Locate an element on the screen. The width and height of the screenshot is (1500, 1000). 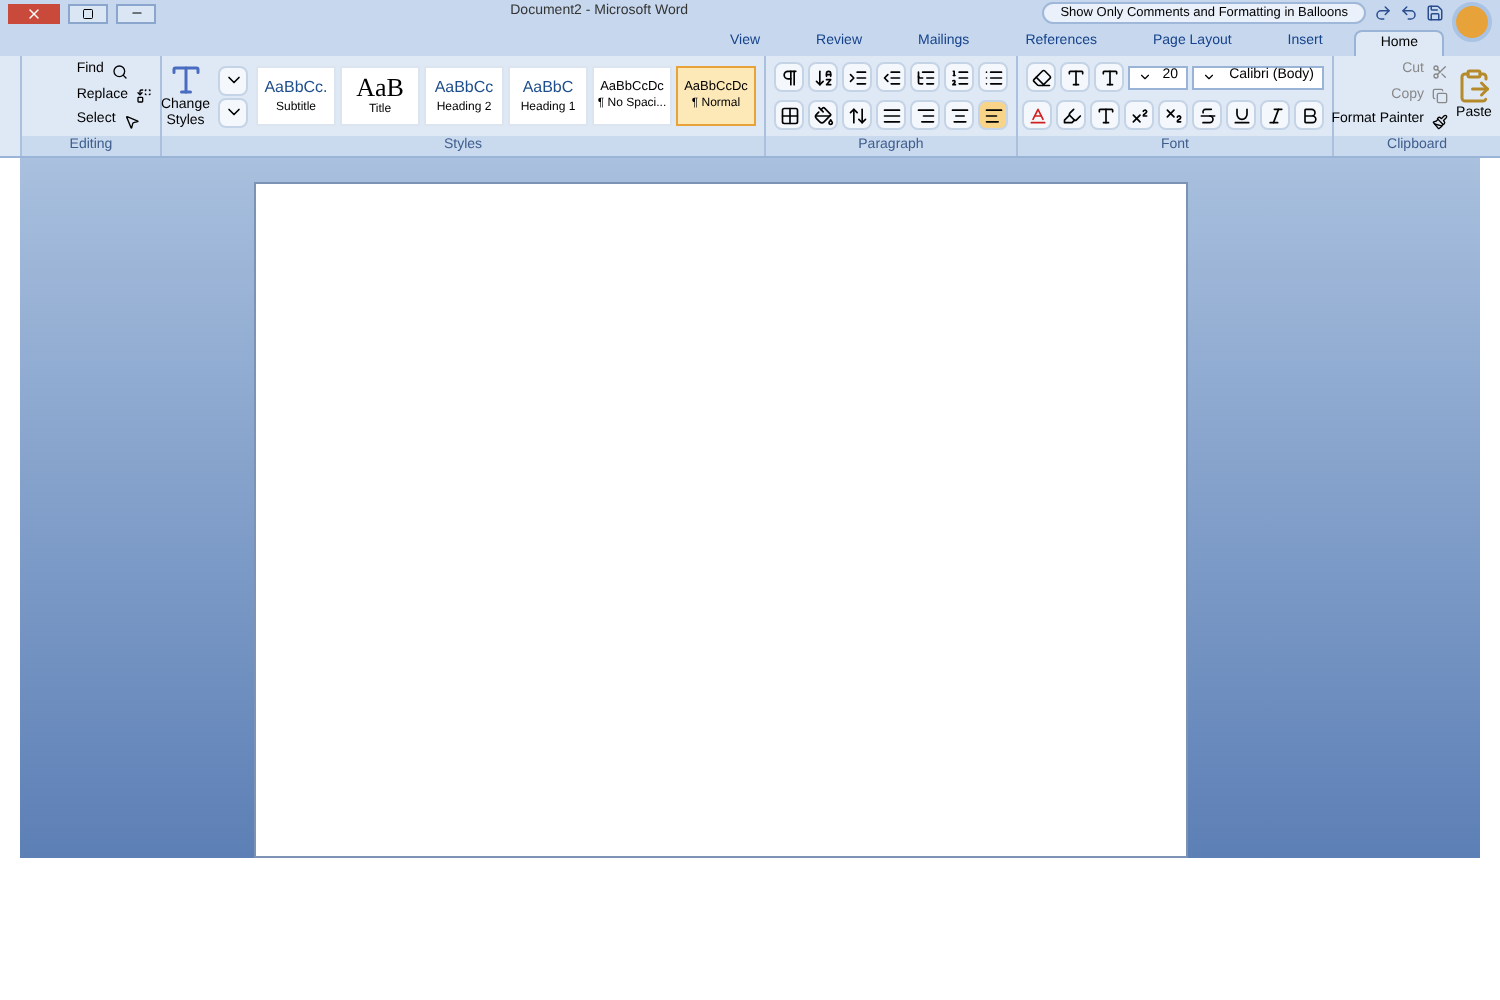
search-icon is located at coordinates (119, 71).